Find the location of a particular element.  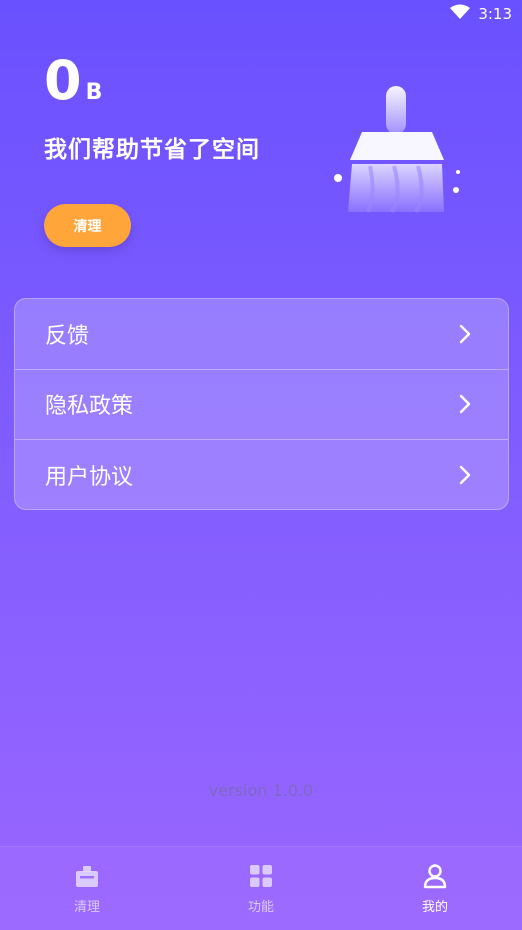

nav-item-clean: 清理 is located at coordinates (87, 888).